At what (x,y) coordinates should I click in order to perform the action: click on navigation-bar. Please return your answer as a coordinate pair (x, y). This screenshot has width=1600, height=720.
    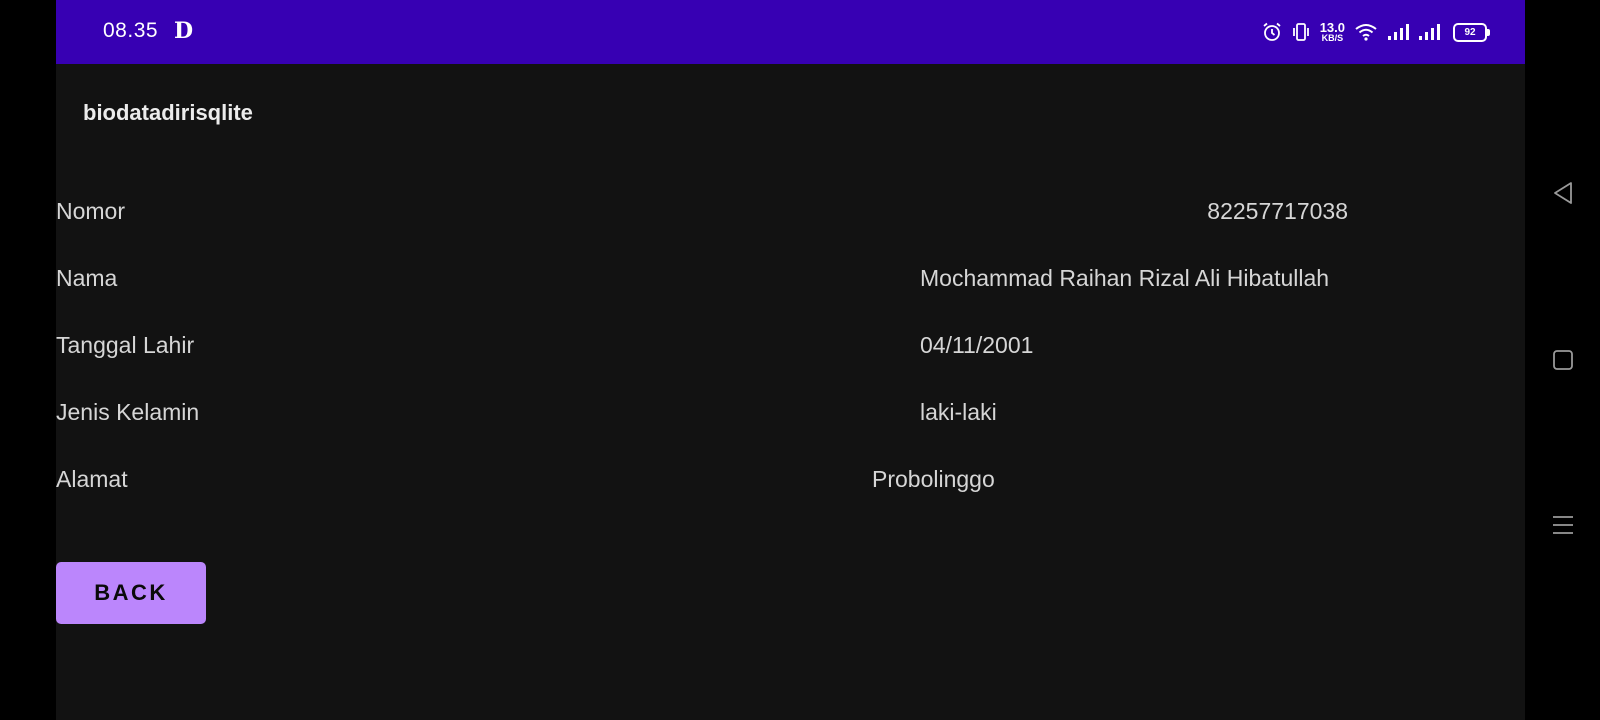
    Looking at the image, I should click on (1562, 360).